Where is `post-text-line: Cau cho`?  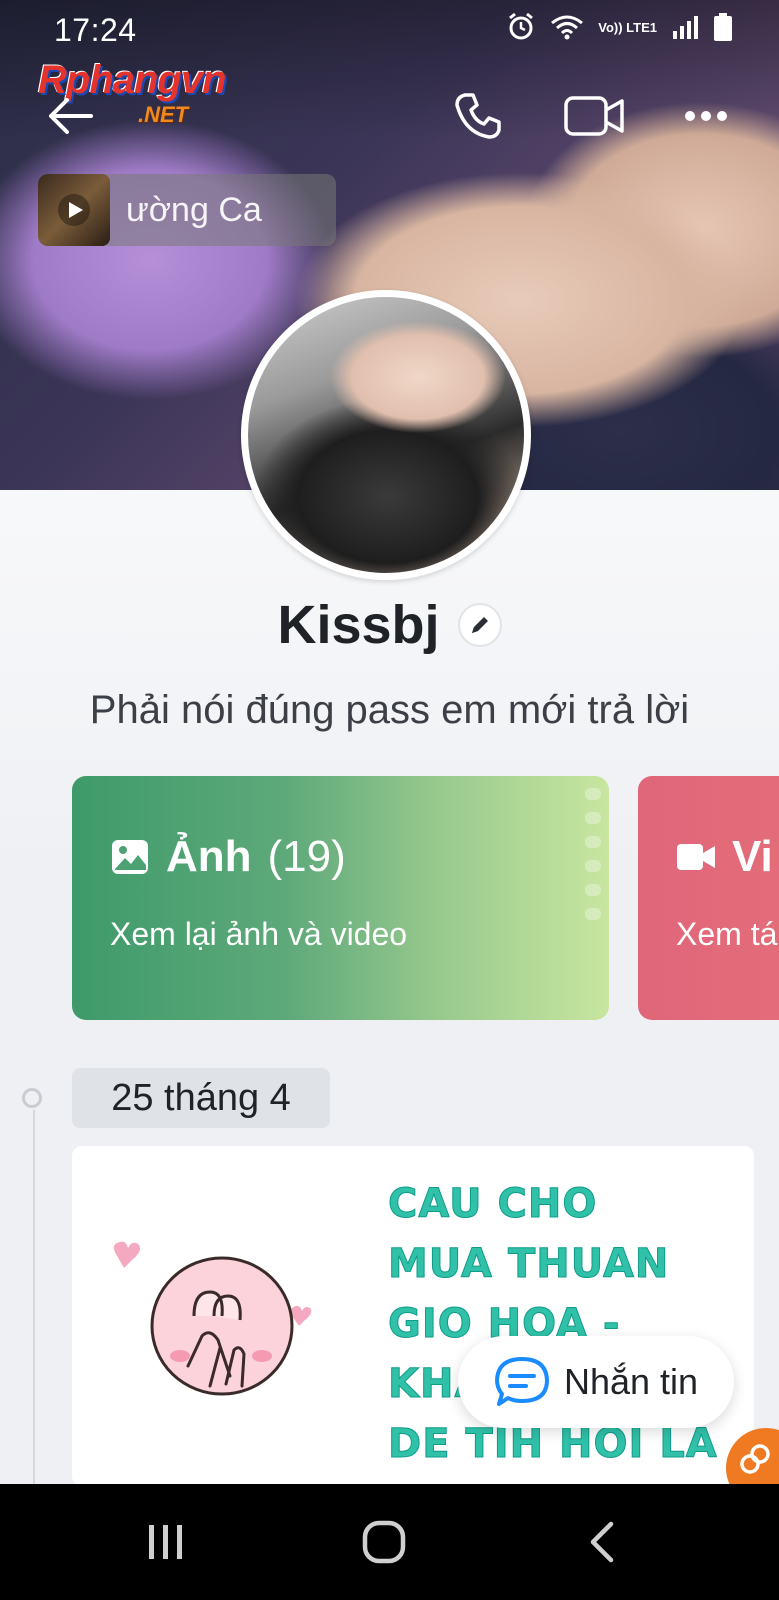
post-text-line: Cau cho is located at coordinates (493, 1204).